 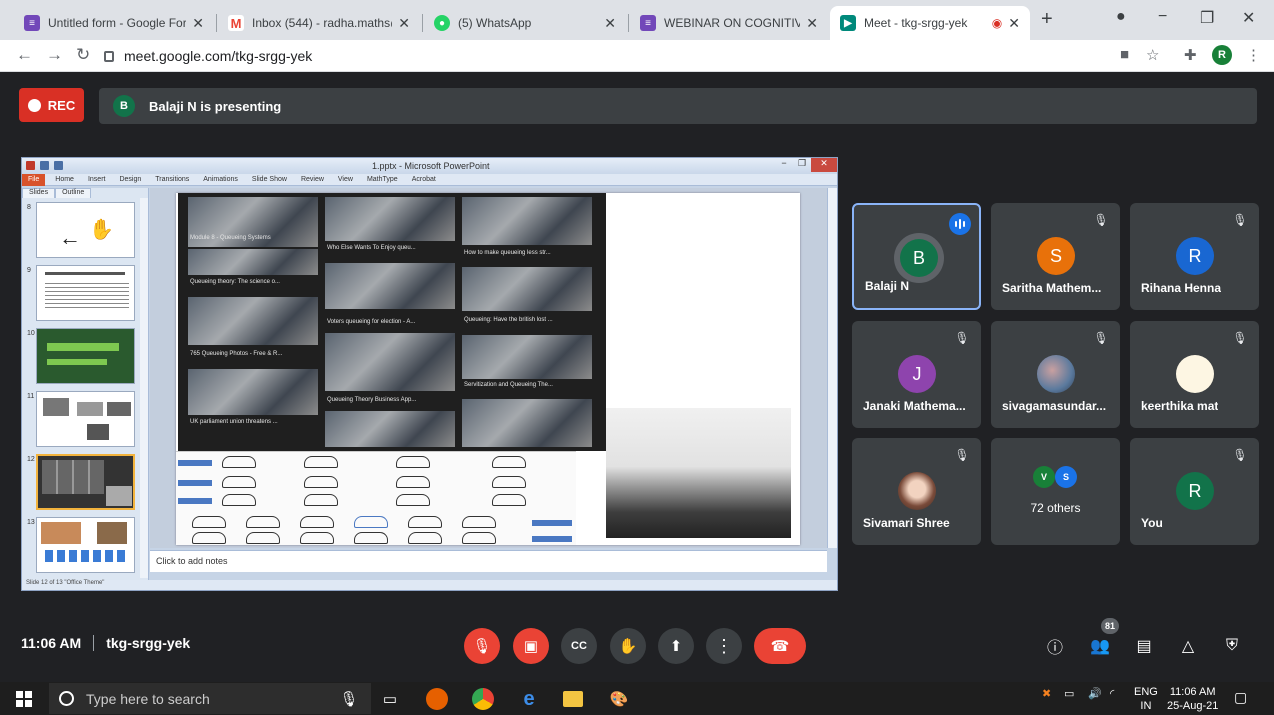 What do you see at coordinates (1121, 17) in the screenshot?
I see `tab-search-icon: ●` at bounding box center [1121, 17].